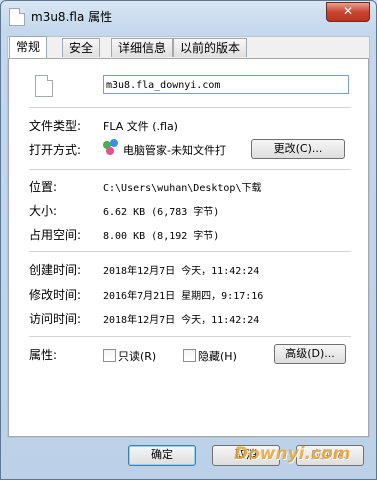 This screenshot has height=480, width=377. What do you see at coordinates (217, 356) in the screenshot?
I see `hidden-label: 隐藏(H)` at bounding box center [217, 356].